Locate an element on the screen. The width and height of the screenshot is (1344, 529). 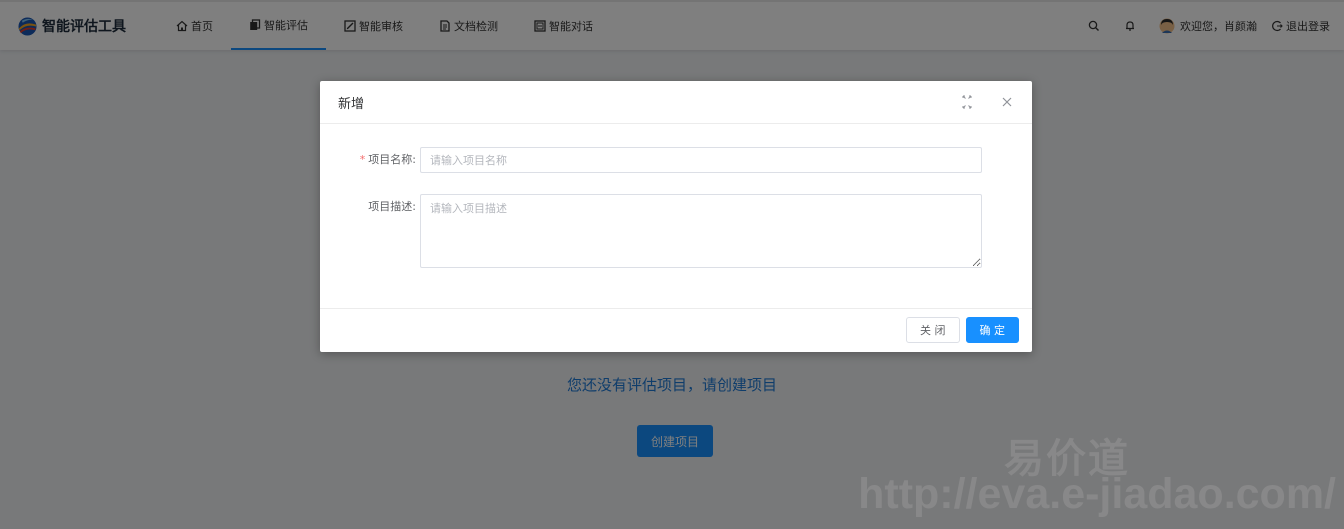
project-description-label: 项目描述: is located at coordinates (392, 206).